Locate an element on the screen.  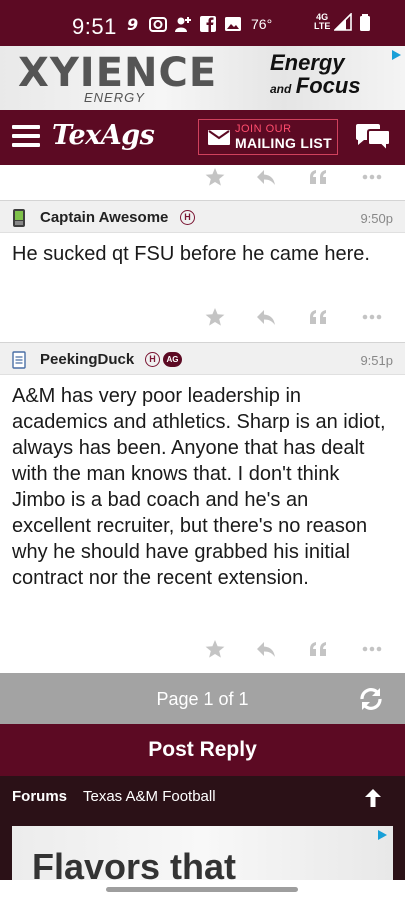
nine-app-icon: 9 is located at coordinates (133, 24).